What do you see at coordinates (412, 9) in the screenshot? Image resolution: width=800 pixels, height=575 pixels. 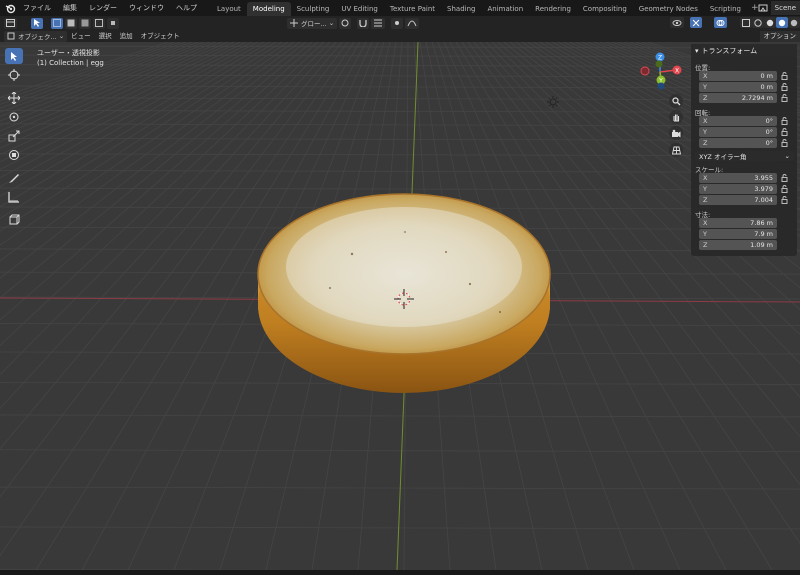 I see `tab-texture-paint: Texture Paint` at bounding box center [412, 9].